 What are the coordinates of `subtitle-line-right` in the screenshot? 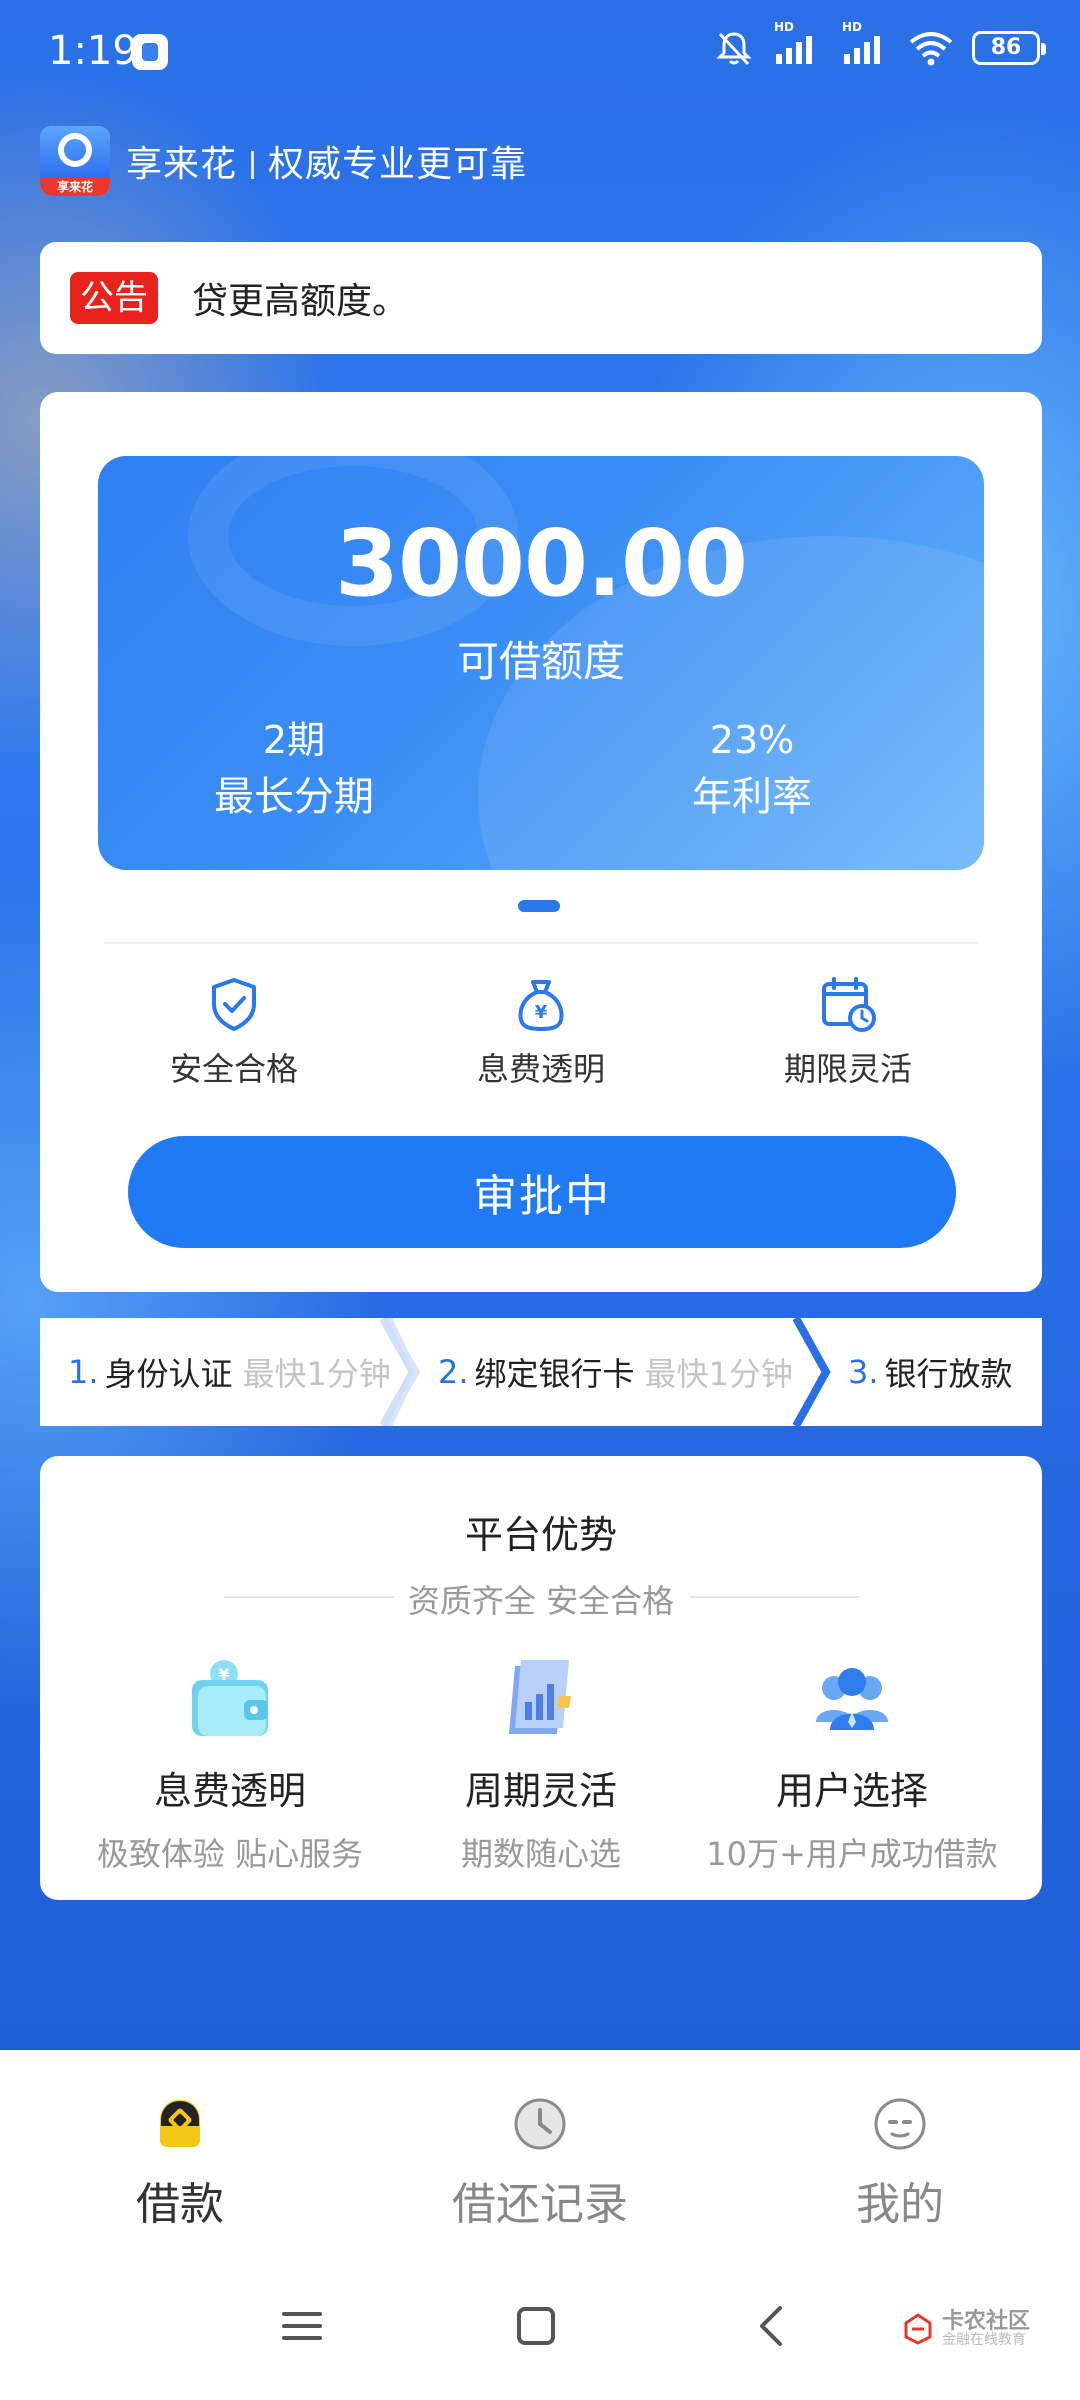 It's located at (775, 1597).